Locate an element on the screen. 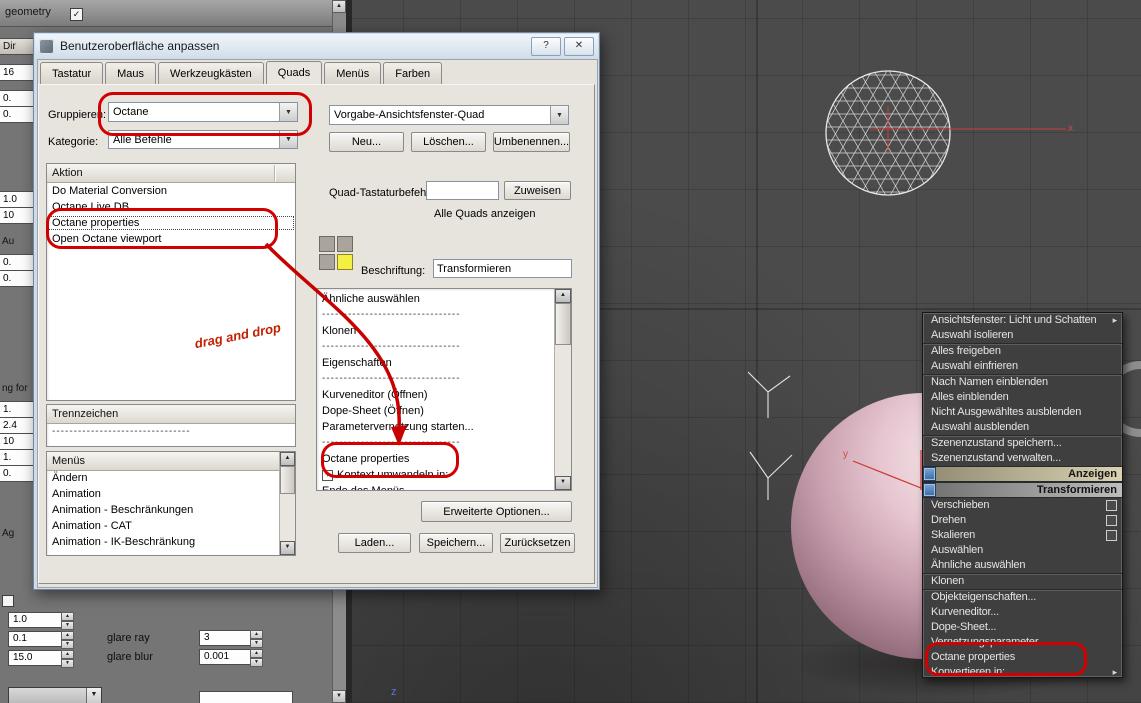 This screenshot has height=703, width=1141. edge-stub: 1.0 is located at coordinates (18, 199).